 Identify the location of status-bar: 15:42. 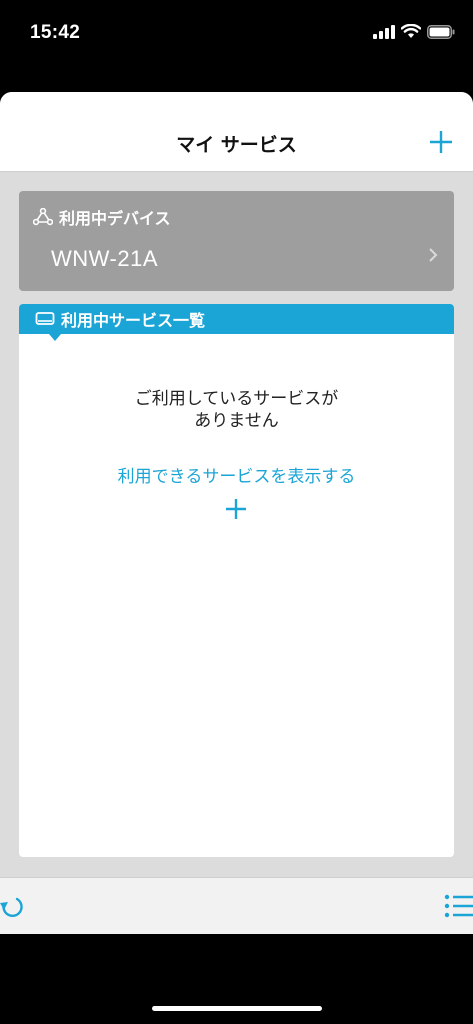
(236, 35).